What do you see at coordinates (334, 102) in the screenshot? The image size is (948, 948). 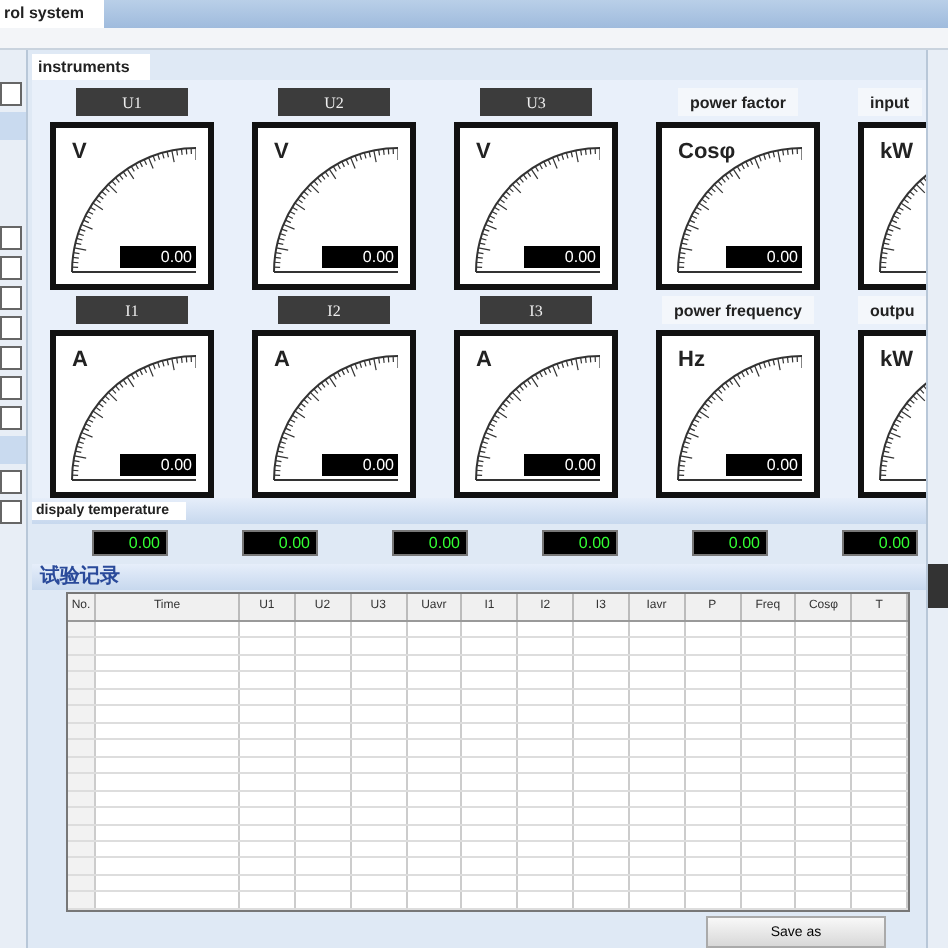 I see `meter-label: U2` at bounding box center [334, 102].